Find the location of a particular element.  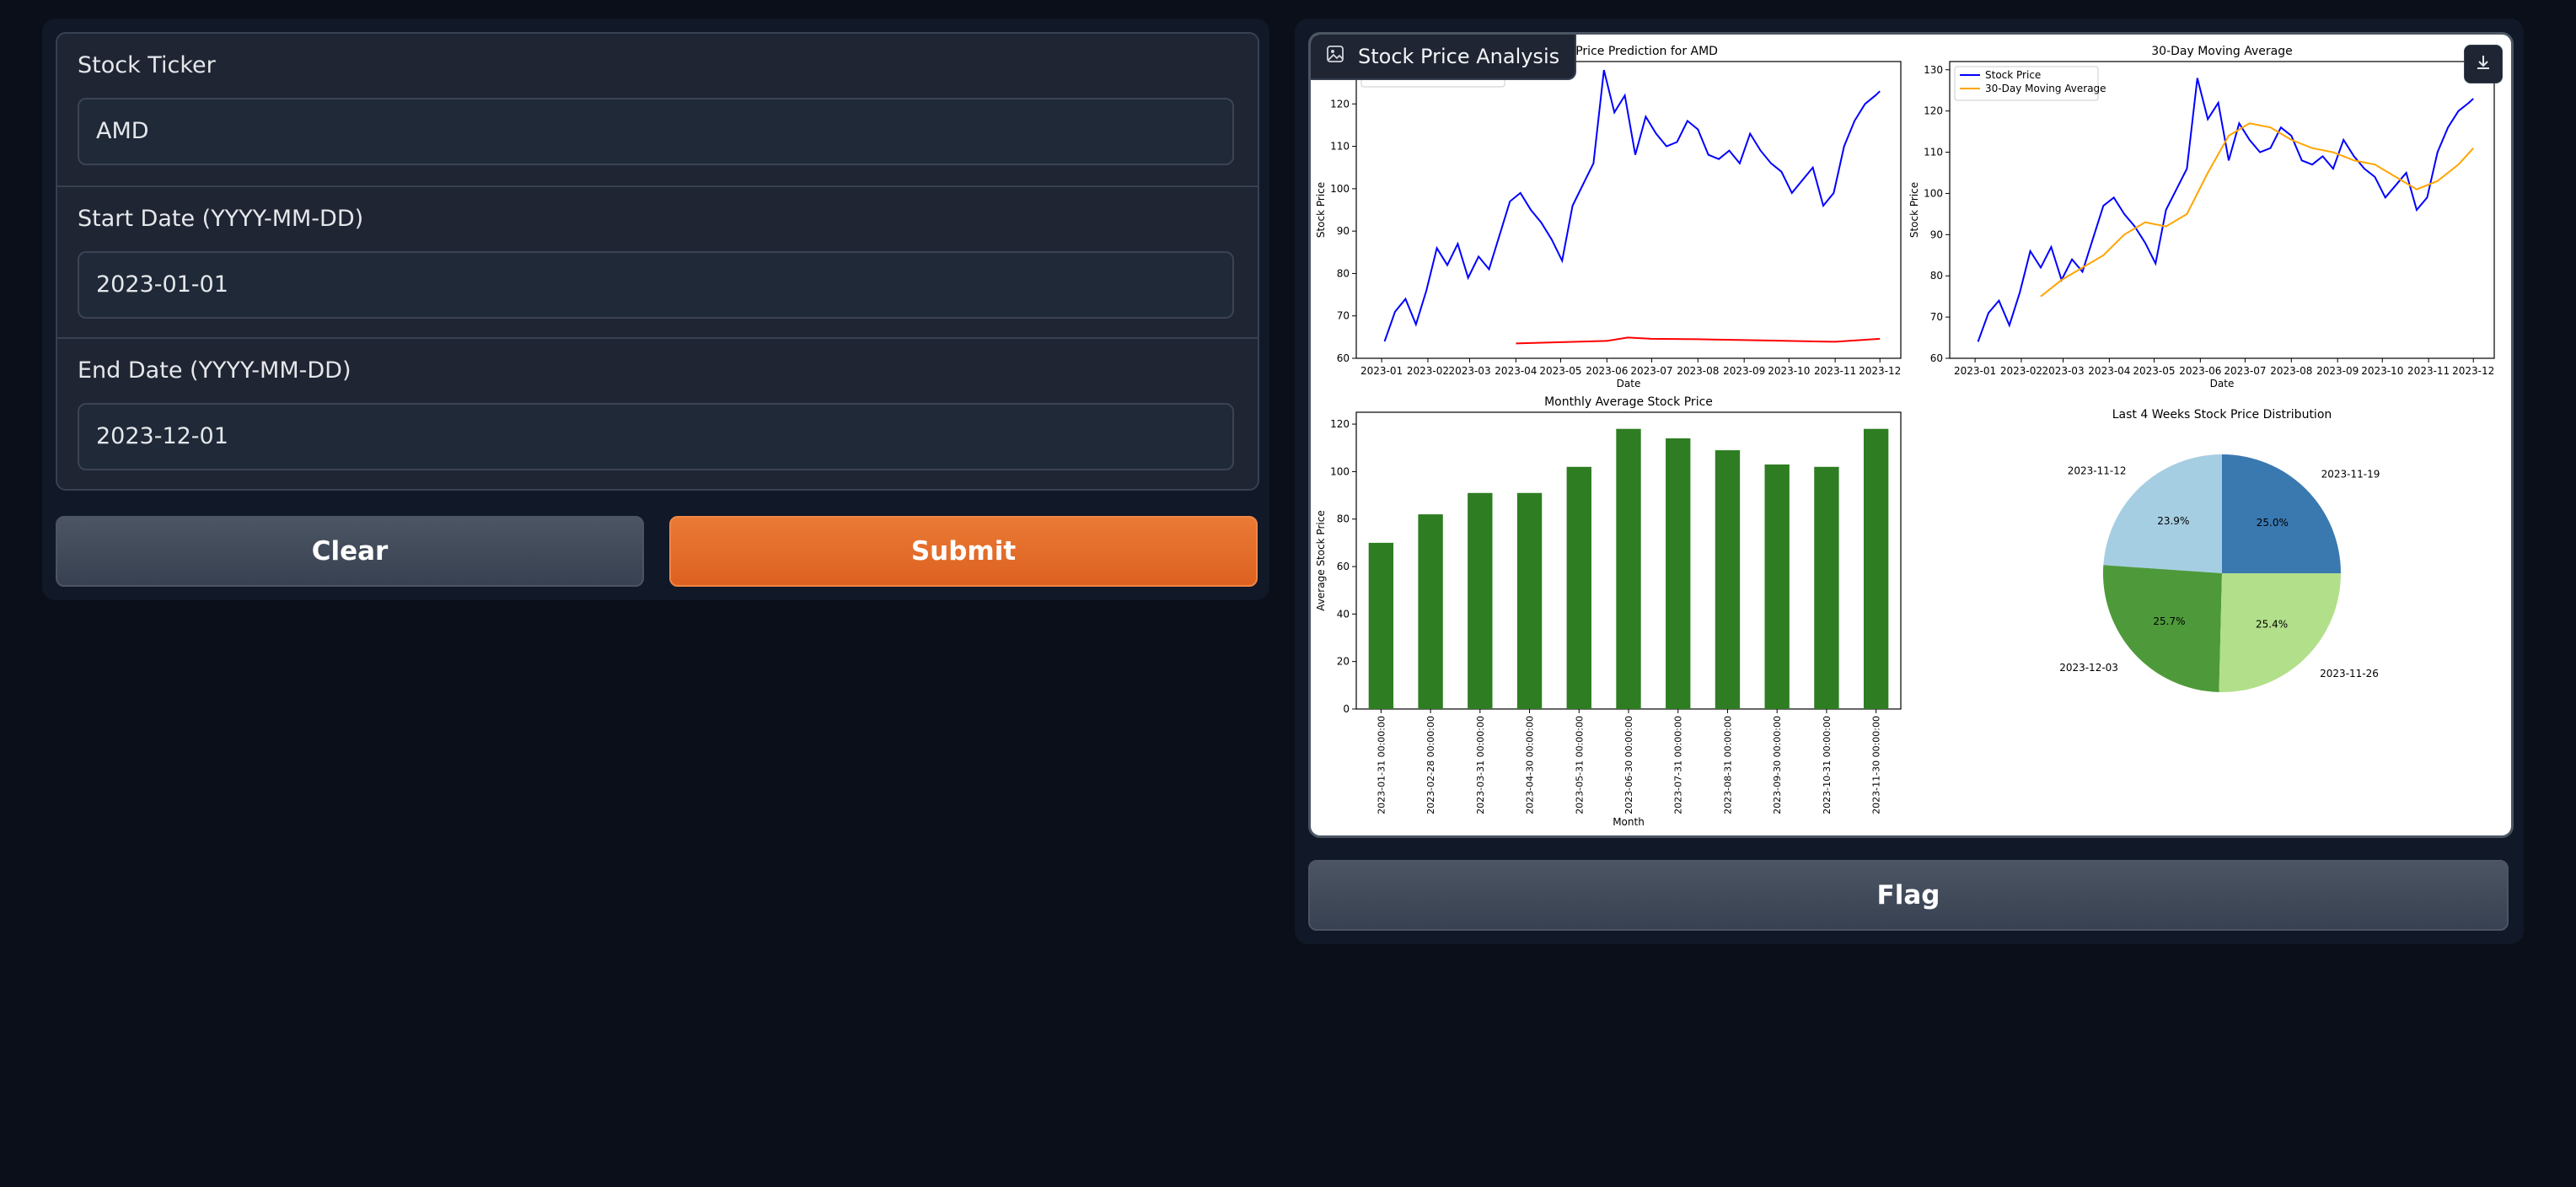

stock-ticker-field: Stock Ticker AMD is located at coordinates (657, 109).